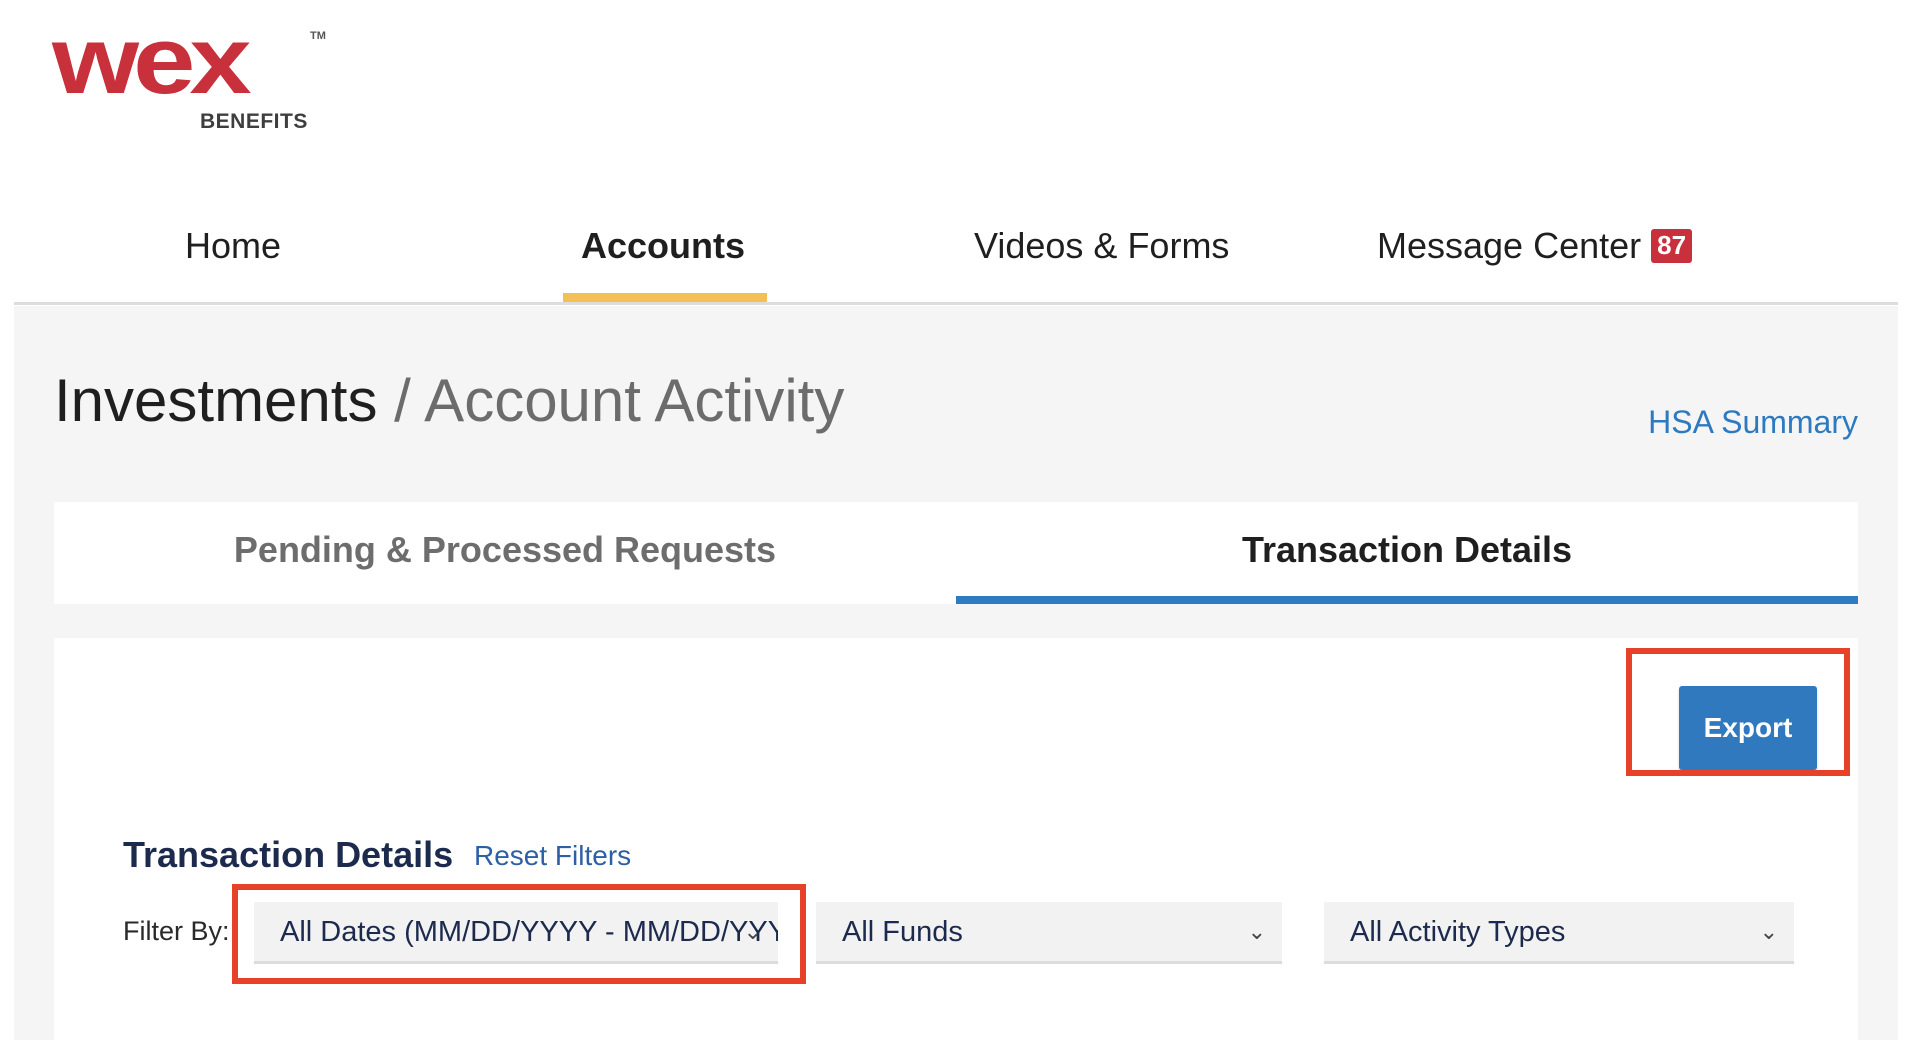 The height and width of the screenshot is (1040, 1912). What do you see at coordinates (233, 246) in the screenshot?
I see `nav-item-home: Home` at bounding box center [233, 246].